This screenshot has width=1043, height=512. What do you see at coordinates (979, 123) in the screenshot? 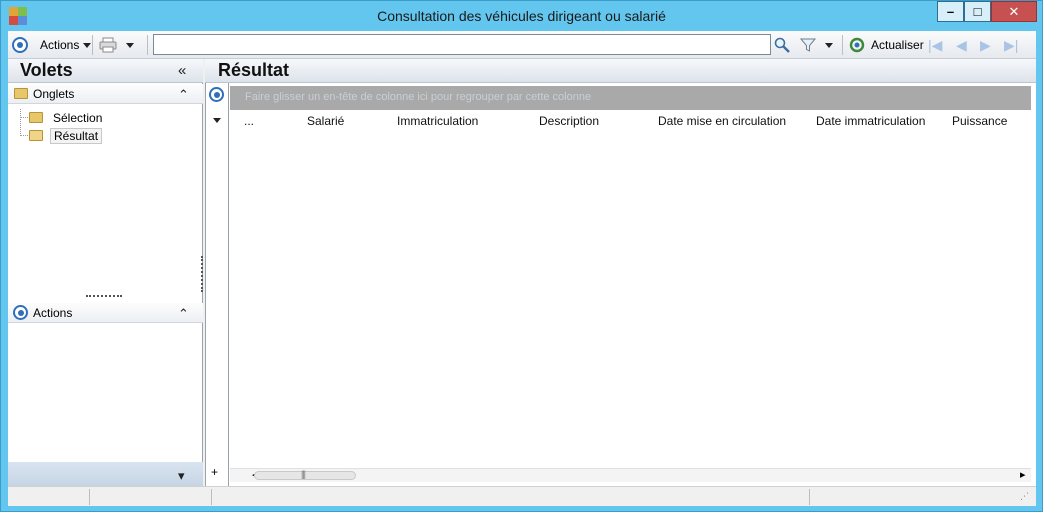
I see `column-header-puissance: Puissance` at bounding box center [979, 123].